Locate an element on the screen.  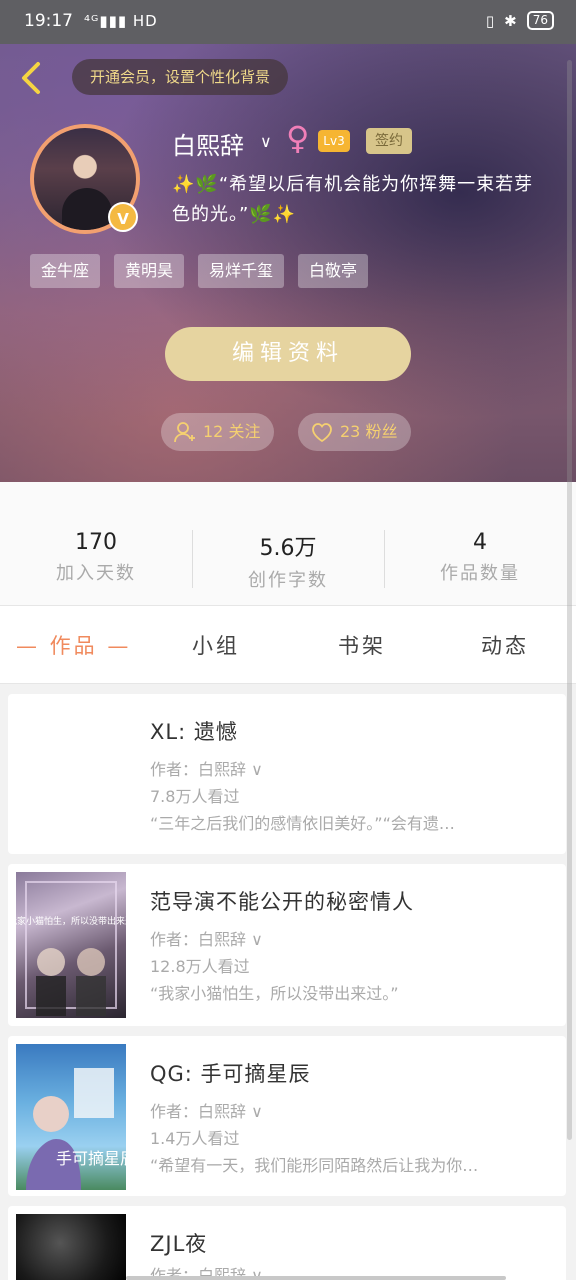
stat-label: 创作字数 is located at coordinates (288, 580).